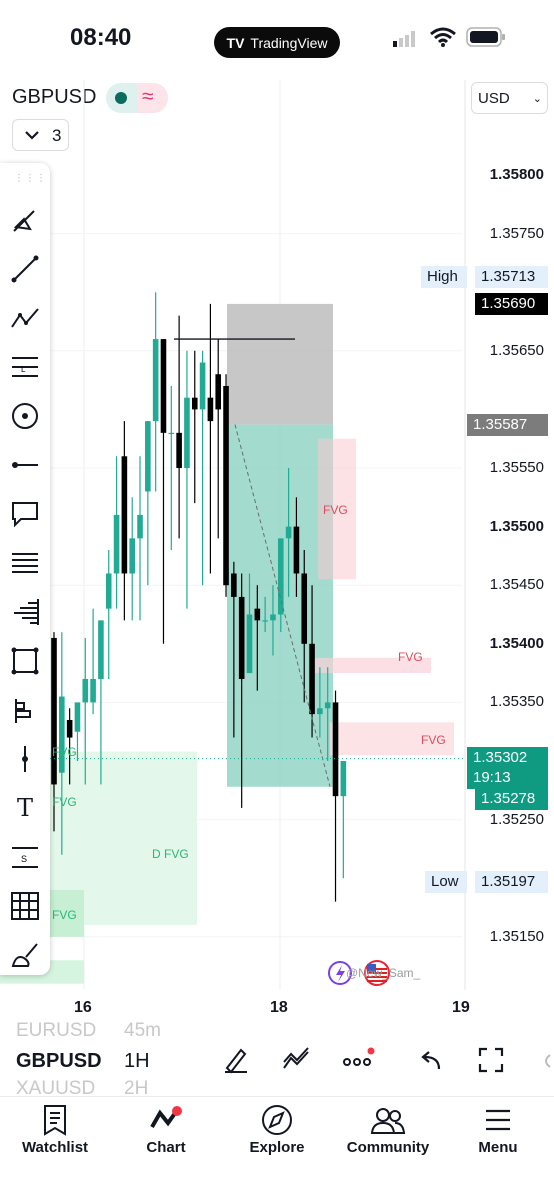 The image size is (554, 1200). I want to click on price-scale-label: 1.35400, so click(516, 643).